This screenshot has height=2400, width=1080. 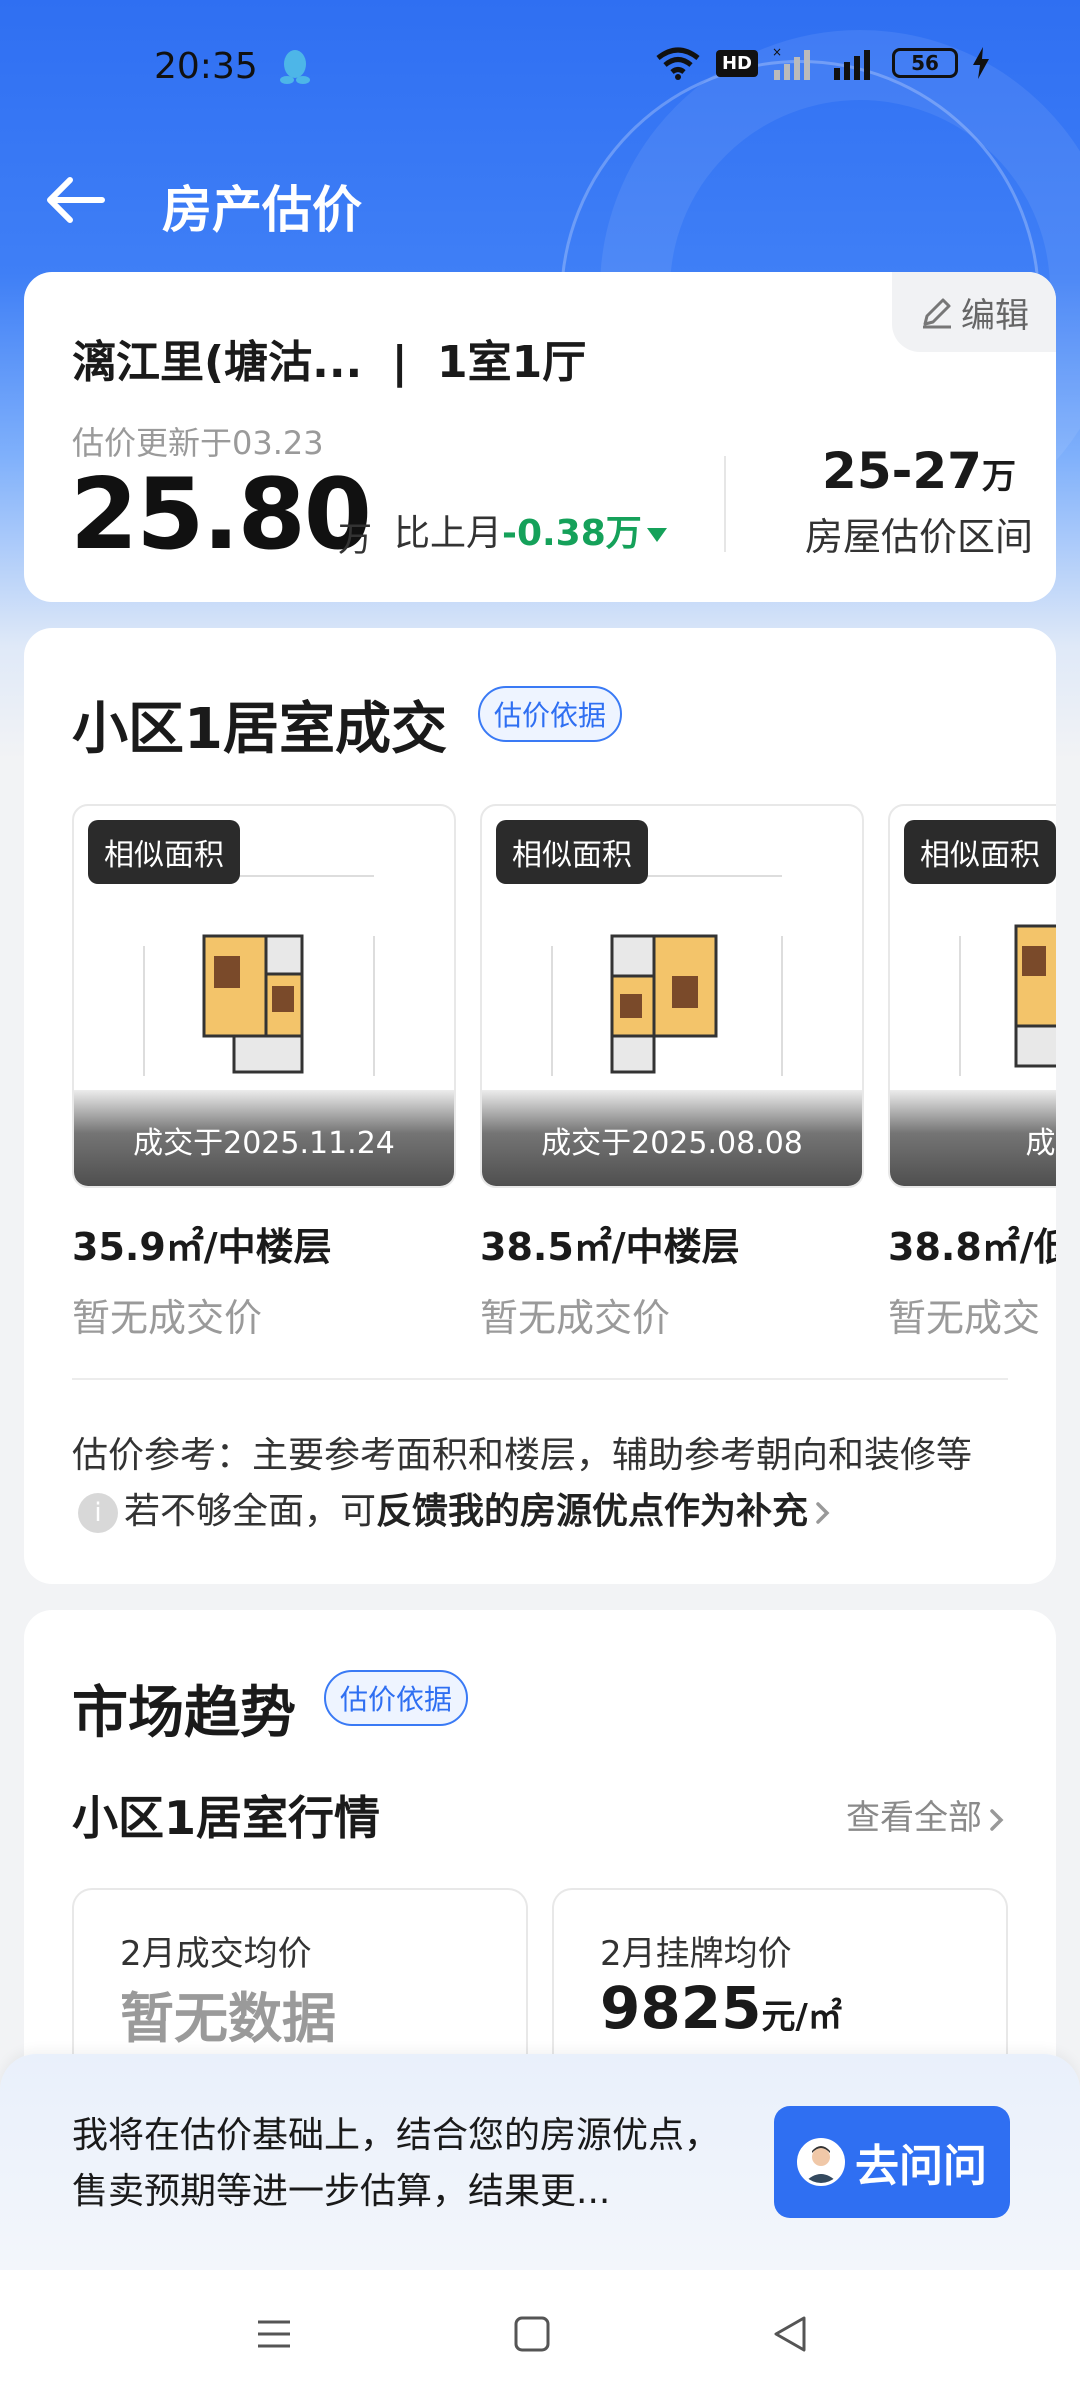 What do you see at coordinates (972, 1247) in the screenshot?
I see `area-floor: 38.8㎡/低` at bounding box center [972, 1247].